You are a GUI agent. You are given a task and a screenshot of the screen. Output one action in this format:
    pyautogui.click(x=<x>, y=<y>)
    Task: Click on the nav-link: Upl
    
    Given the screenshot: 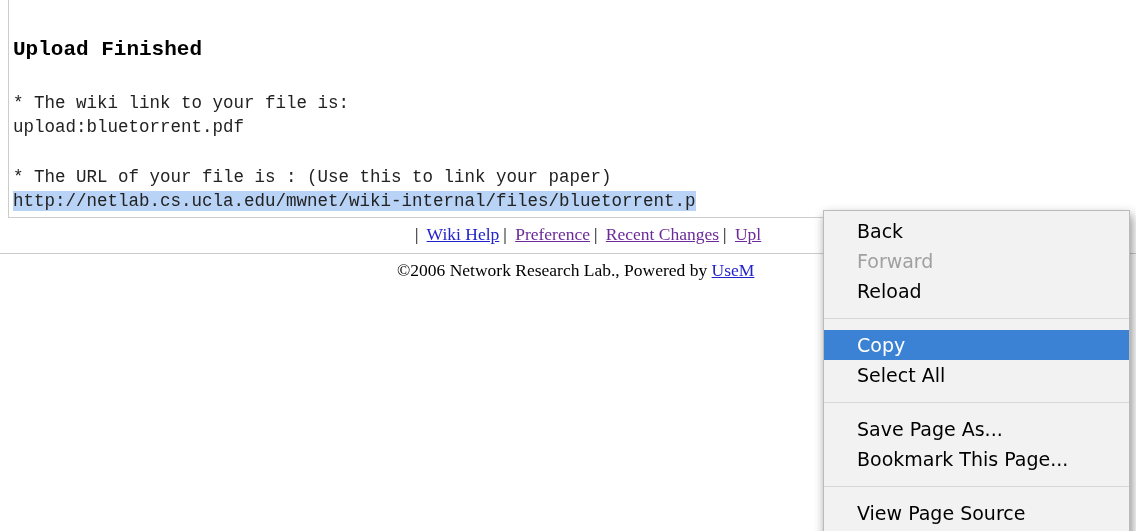 What is the action you would take?
    pyautogui.click(x=748, y=234)
    